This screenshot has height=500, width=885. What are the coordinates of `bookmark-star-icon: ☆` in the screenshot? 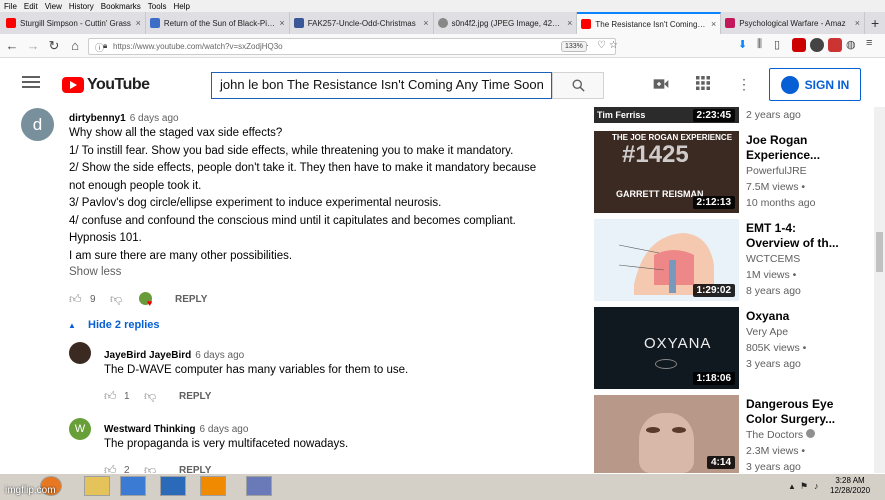 It's located at (613, 45).